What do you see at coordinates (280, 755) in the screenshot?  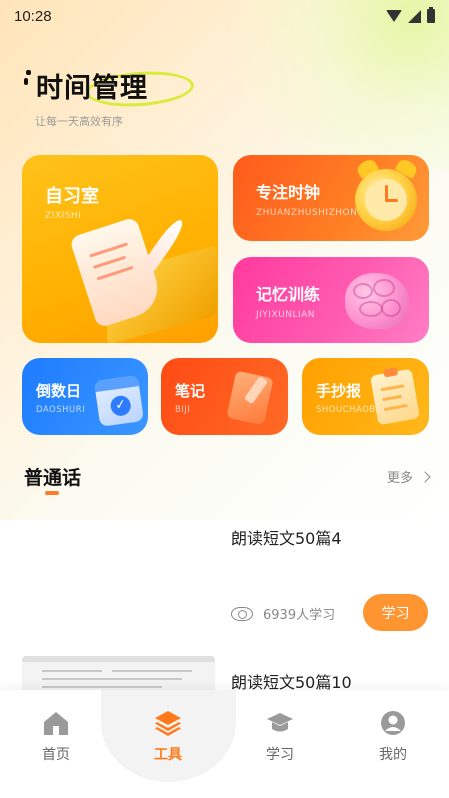 I see `tab-label: 学习` at bounding box center [280, 755].